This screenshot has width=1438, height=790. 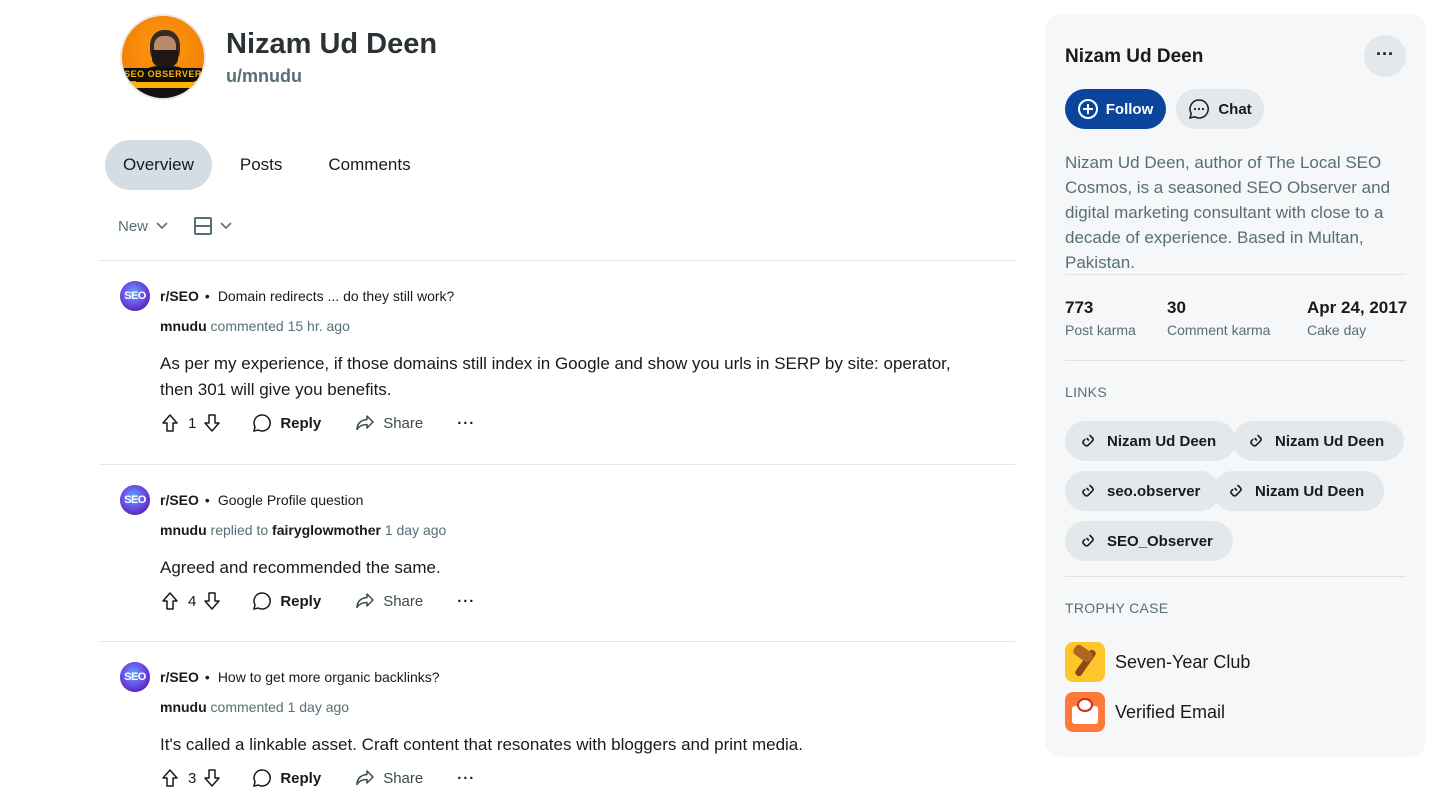 I want to click on follow-label: Follow, so click(x=1129, y=109).